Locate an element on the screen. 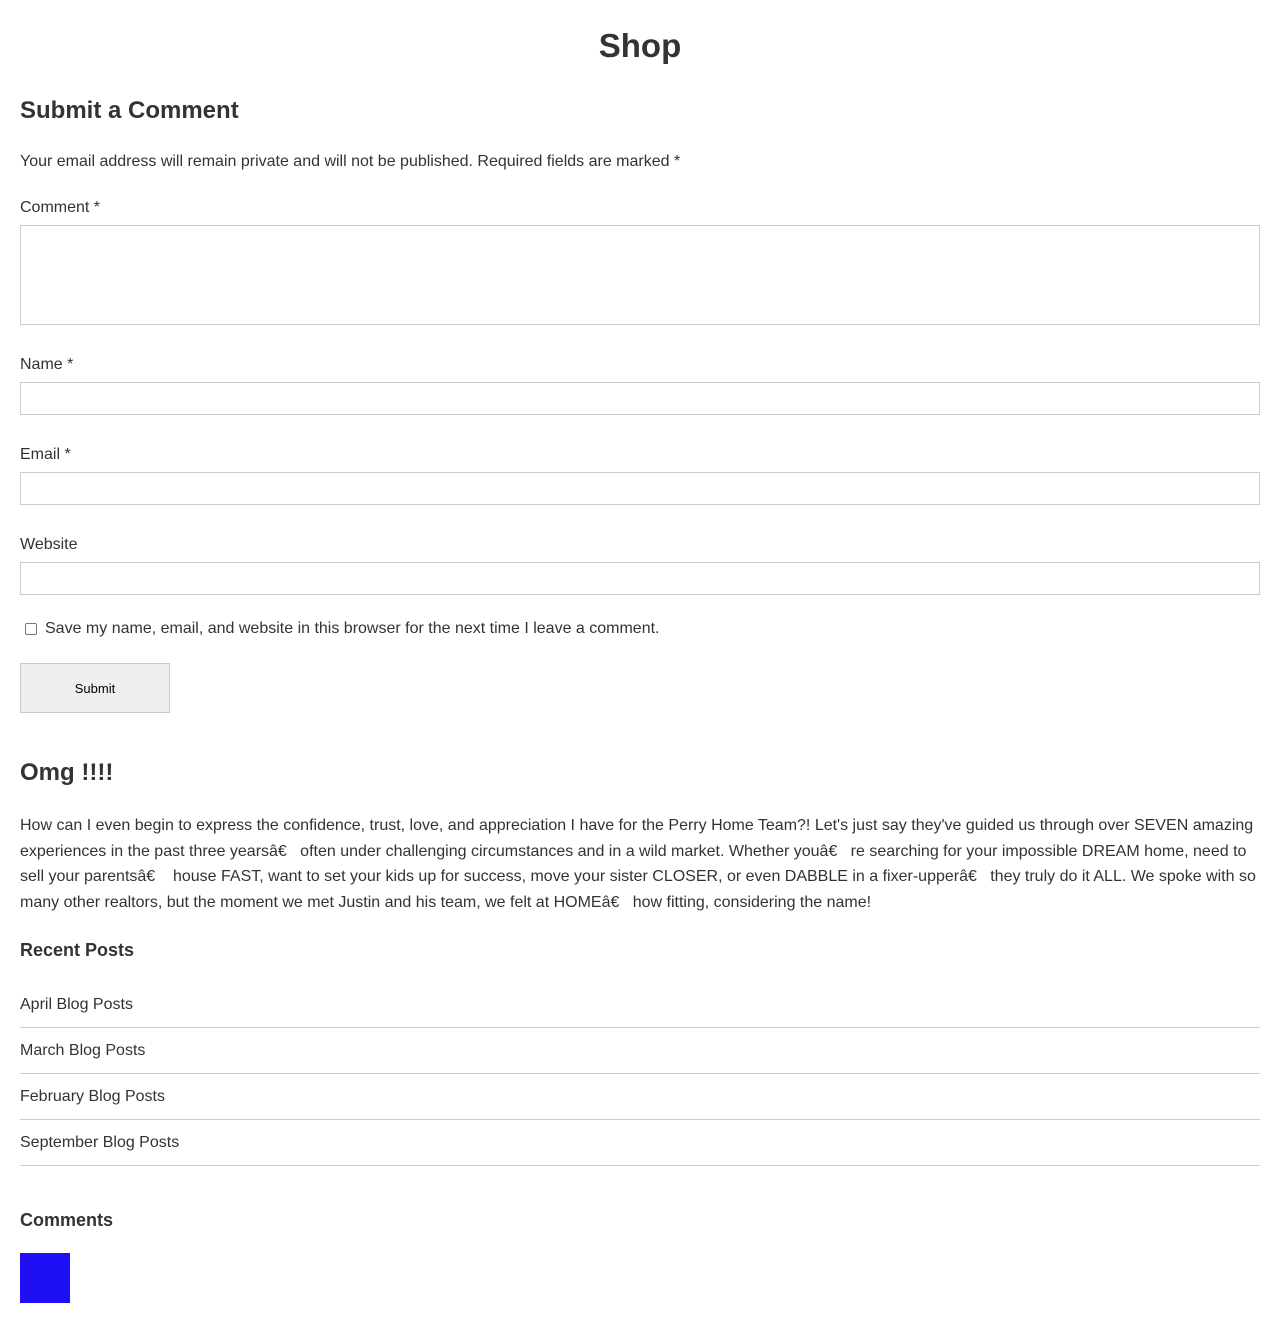 This screenshot has width=1280, height=1323. recent-post-item: March Blog Posts is located at coordinates (640, 1051).